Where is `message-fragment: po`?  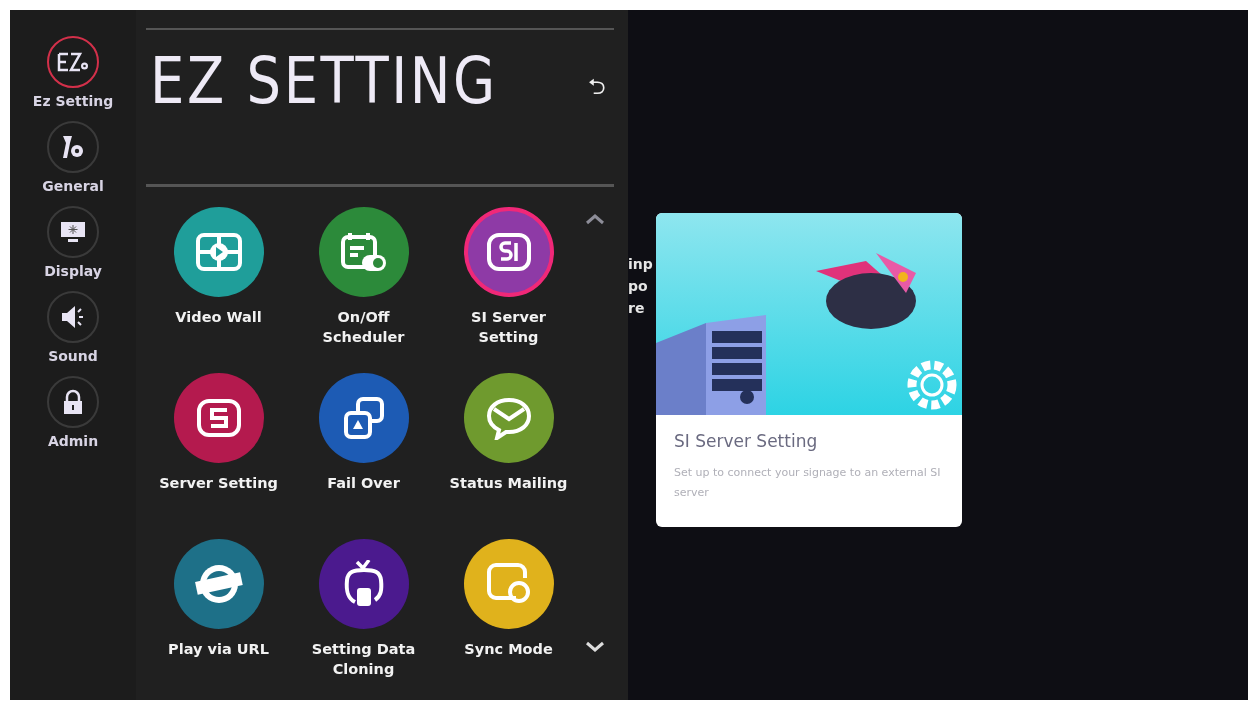 message-fragment: po is located at coordinates (638, 286).